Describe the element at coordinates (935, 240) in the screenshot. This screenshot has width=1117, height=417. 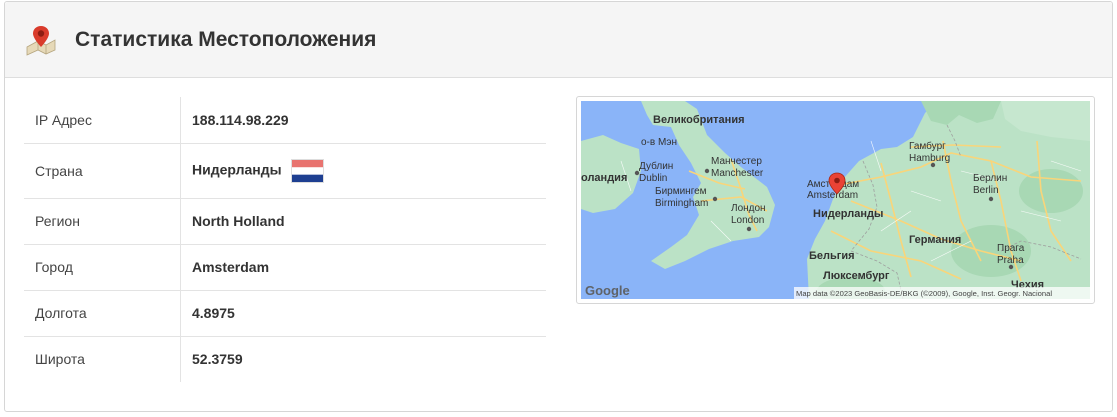
I see `map-label-germany: Германия` at that location.